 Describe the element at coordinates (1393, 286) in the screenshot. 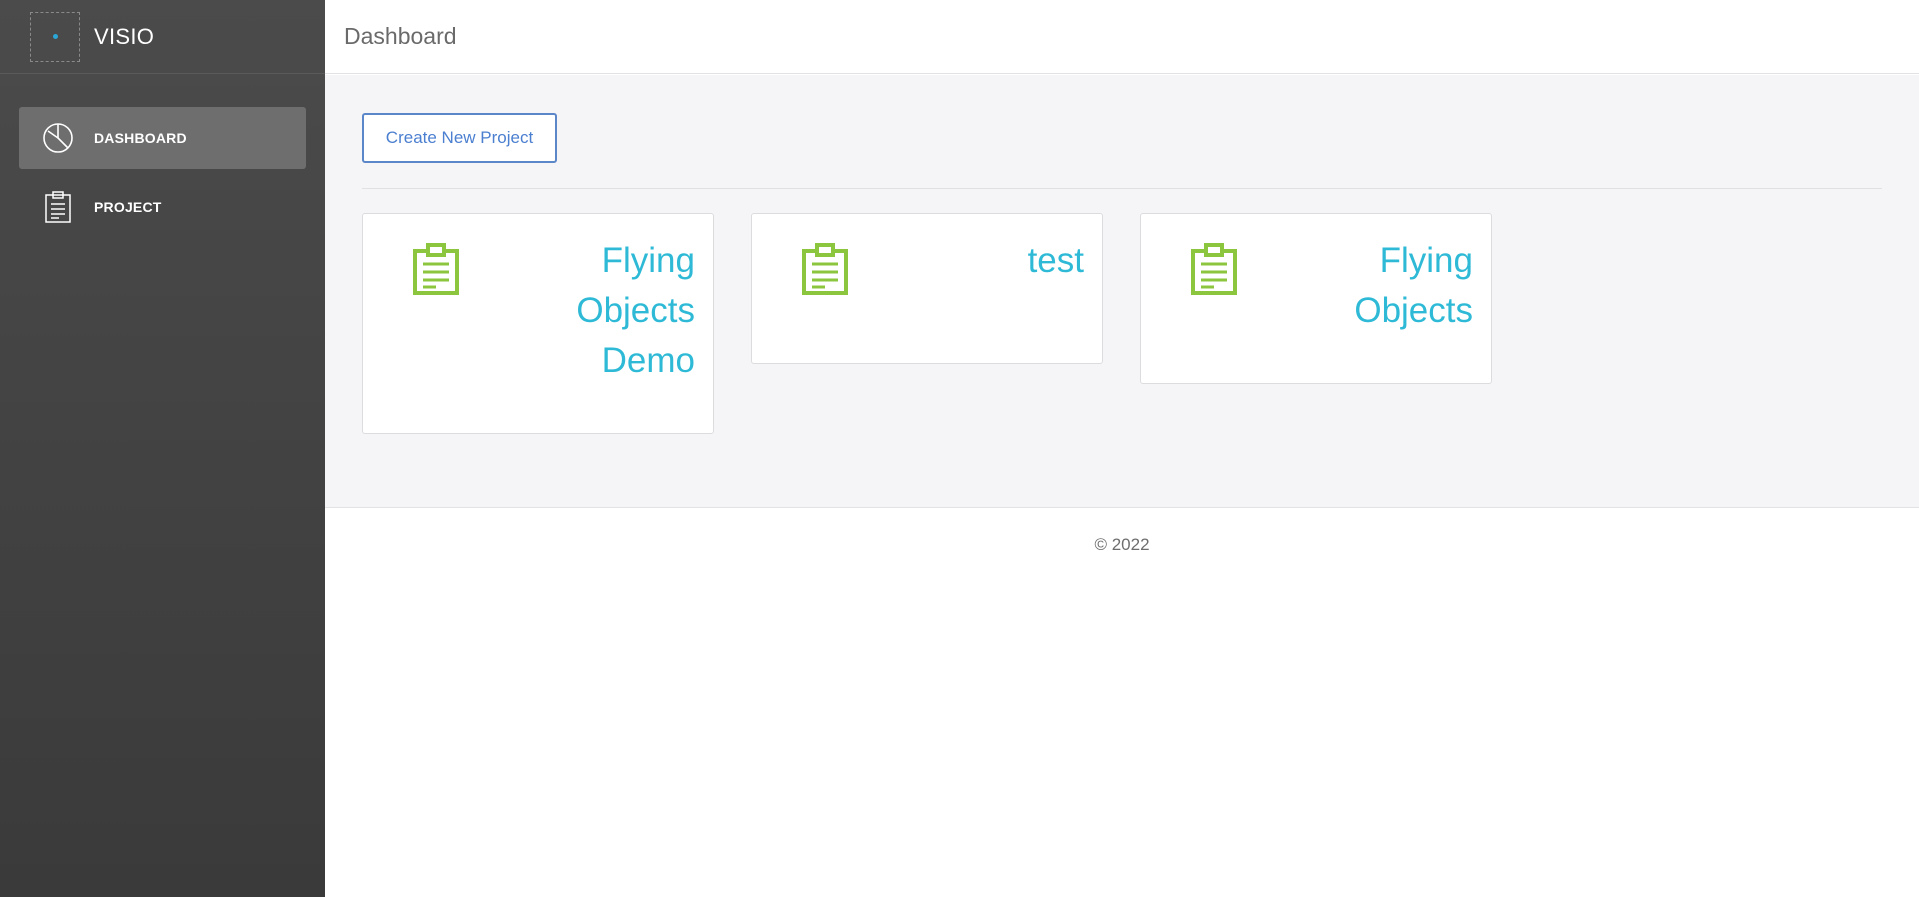

I see `project-title: Flying Objects` at that location.